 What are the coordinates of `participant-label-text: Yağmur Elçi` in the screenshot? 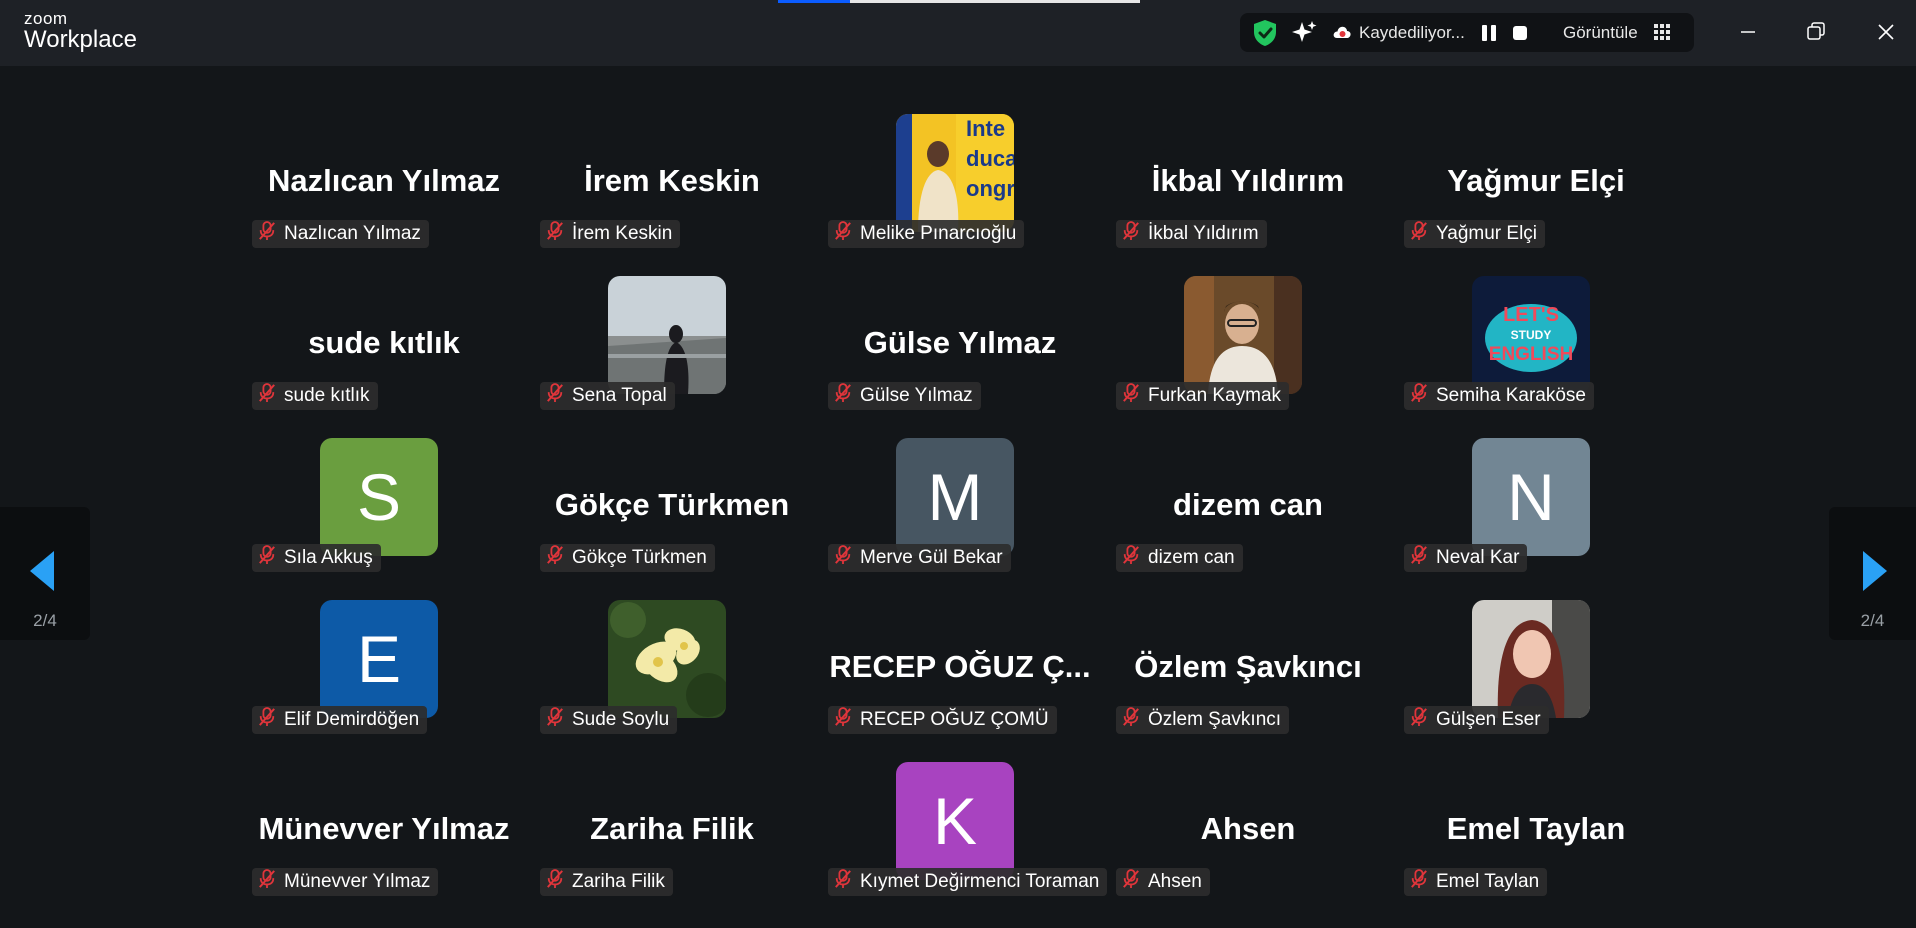 It's located at (1487, 233).